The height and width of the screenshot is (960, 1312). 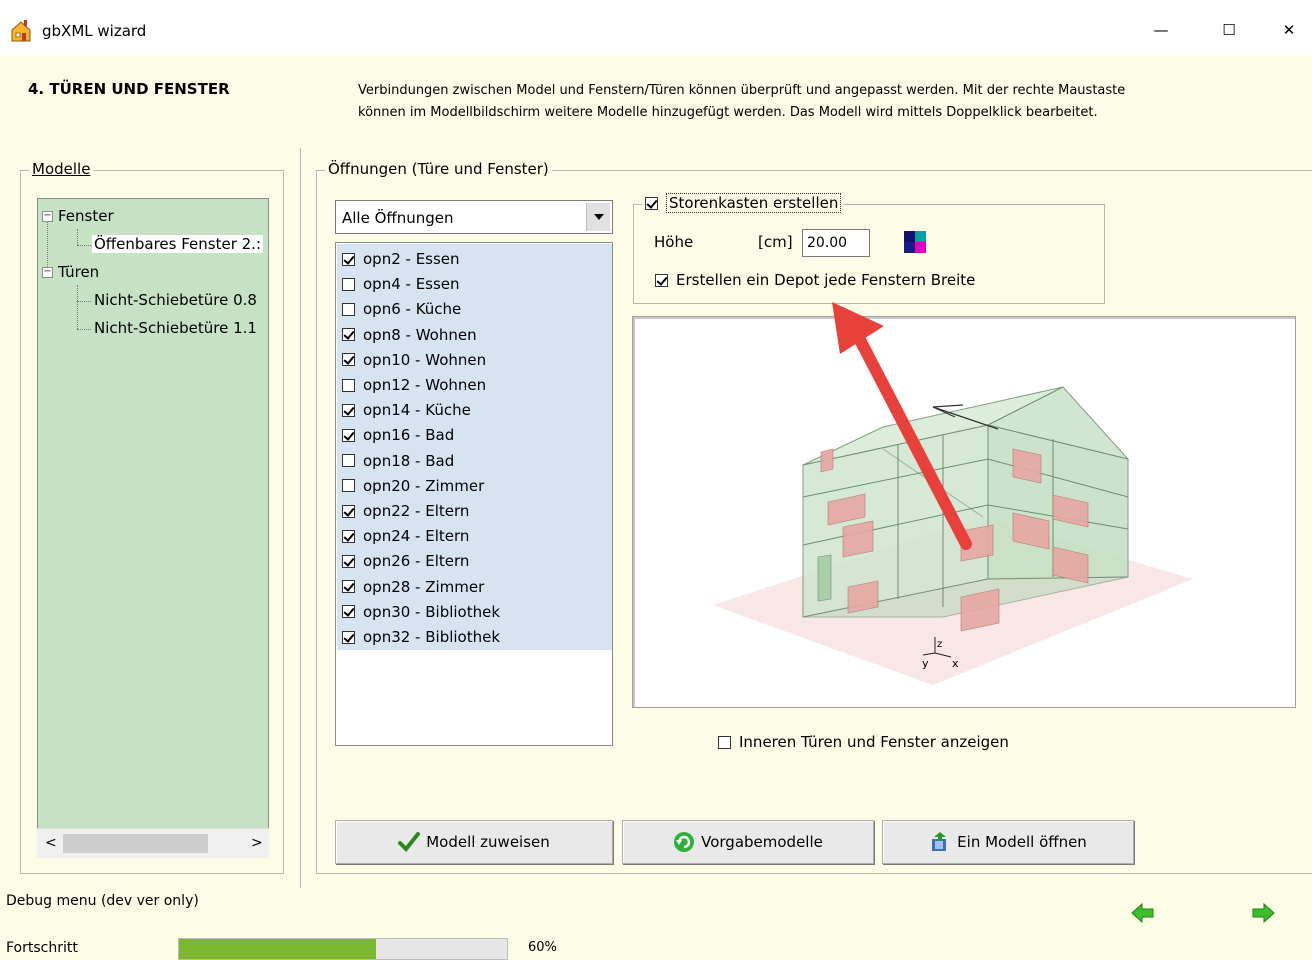 What do you see at coordinates (78, 272) in the screenshot?
I see `tree-node-tueren: Türen` at bounding box center [78, 272].